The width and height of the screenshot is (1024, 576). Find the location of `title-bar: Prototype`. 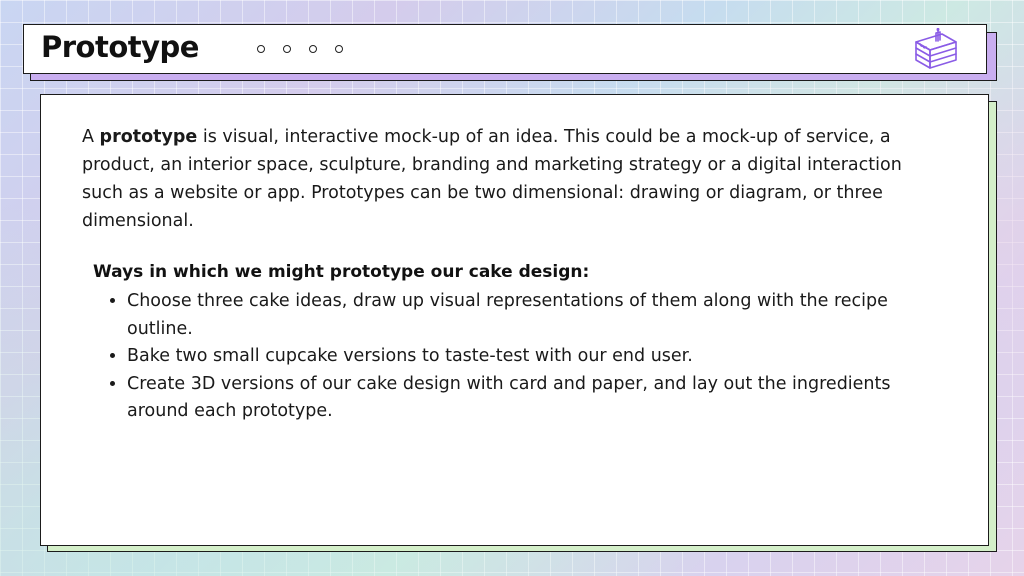

title-bar: Prototype is located at coordinates (505, 49).